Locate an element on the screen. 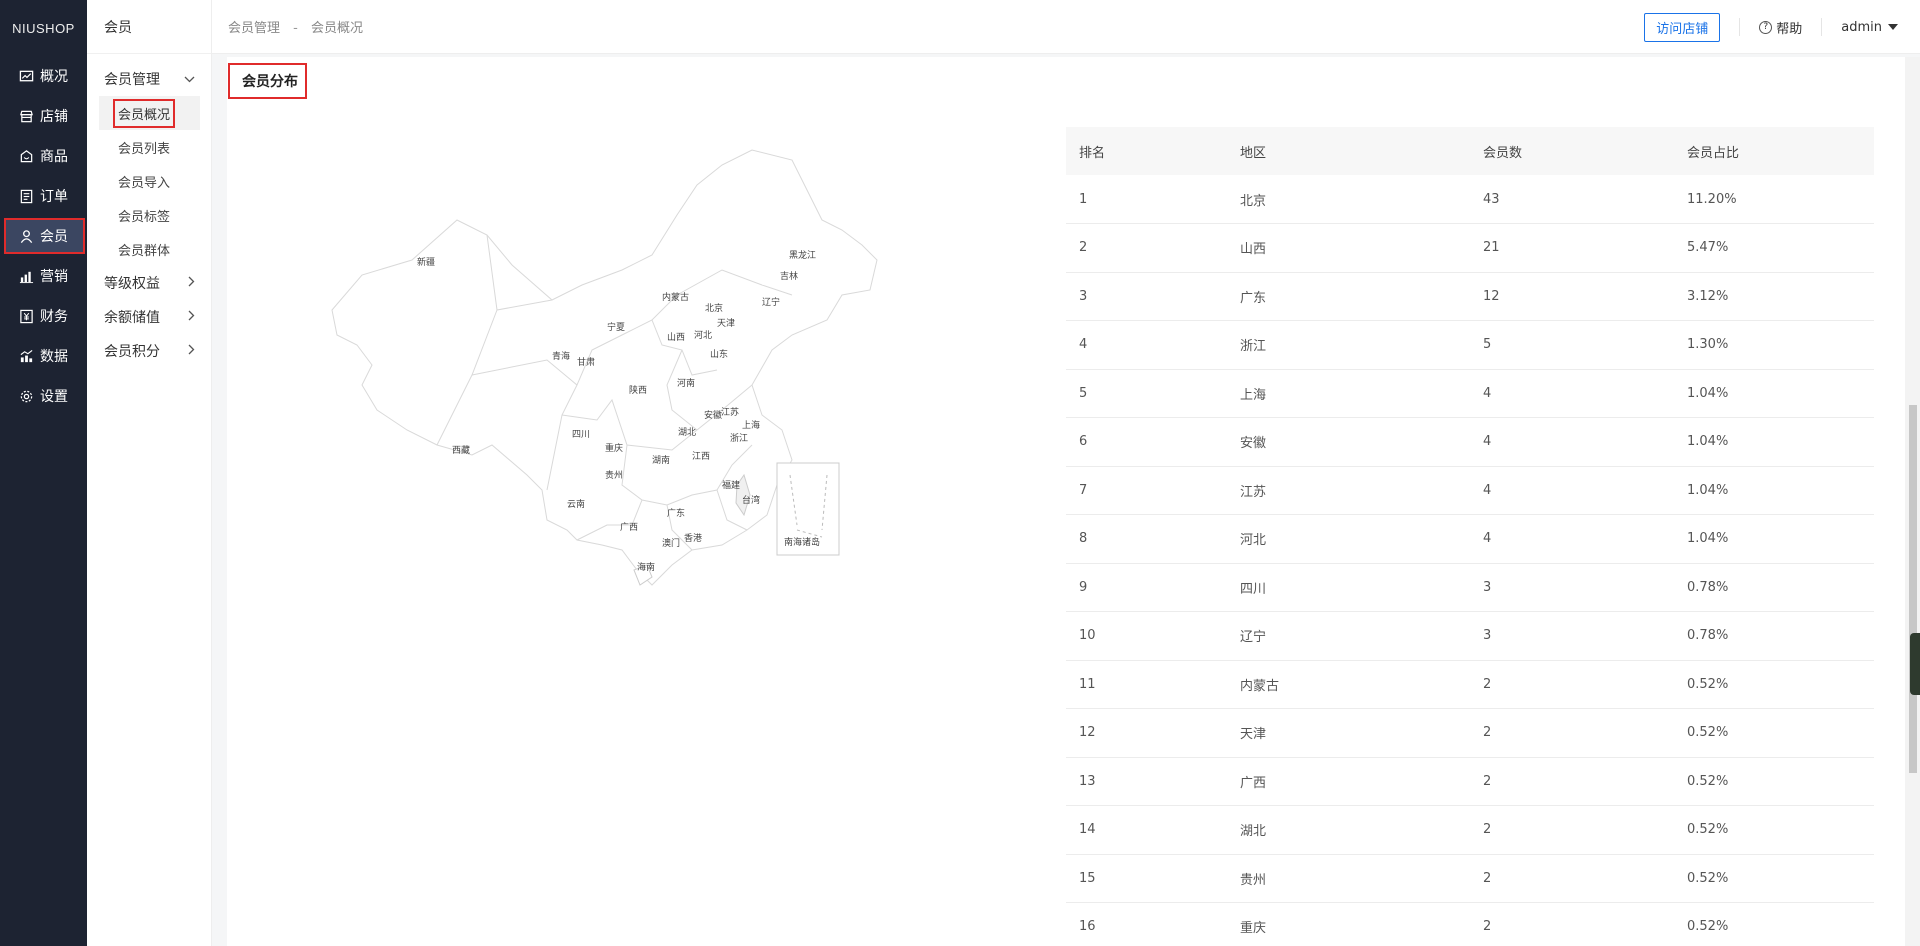 The height and width of the screenshot is (946, 1920). table-row: 9 四川 3 0.78% is located at coordinates (1470, 587).